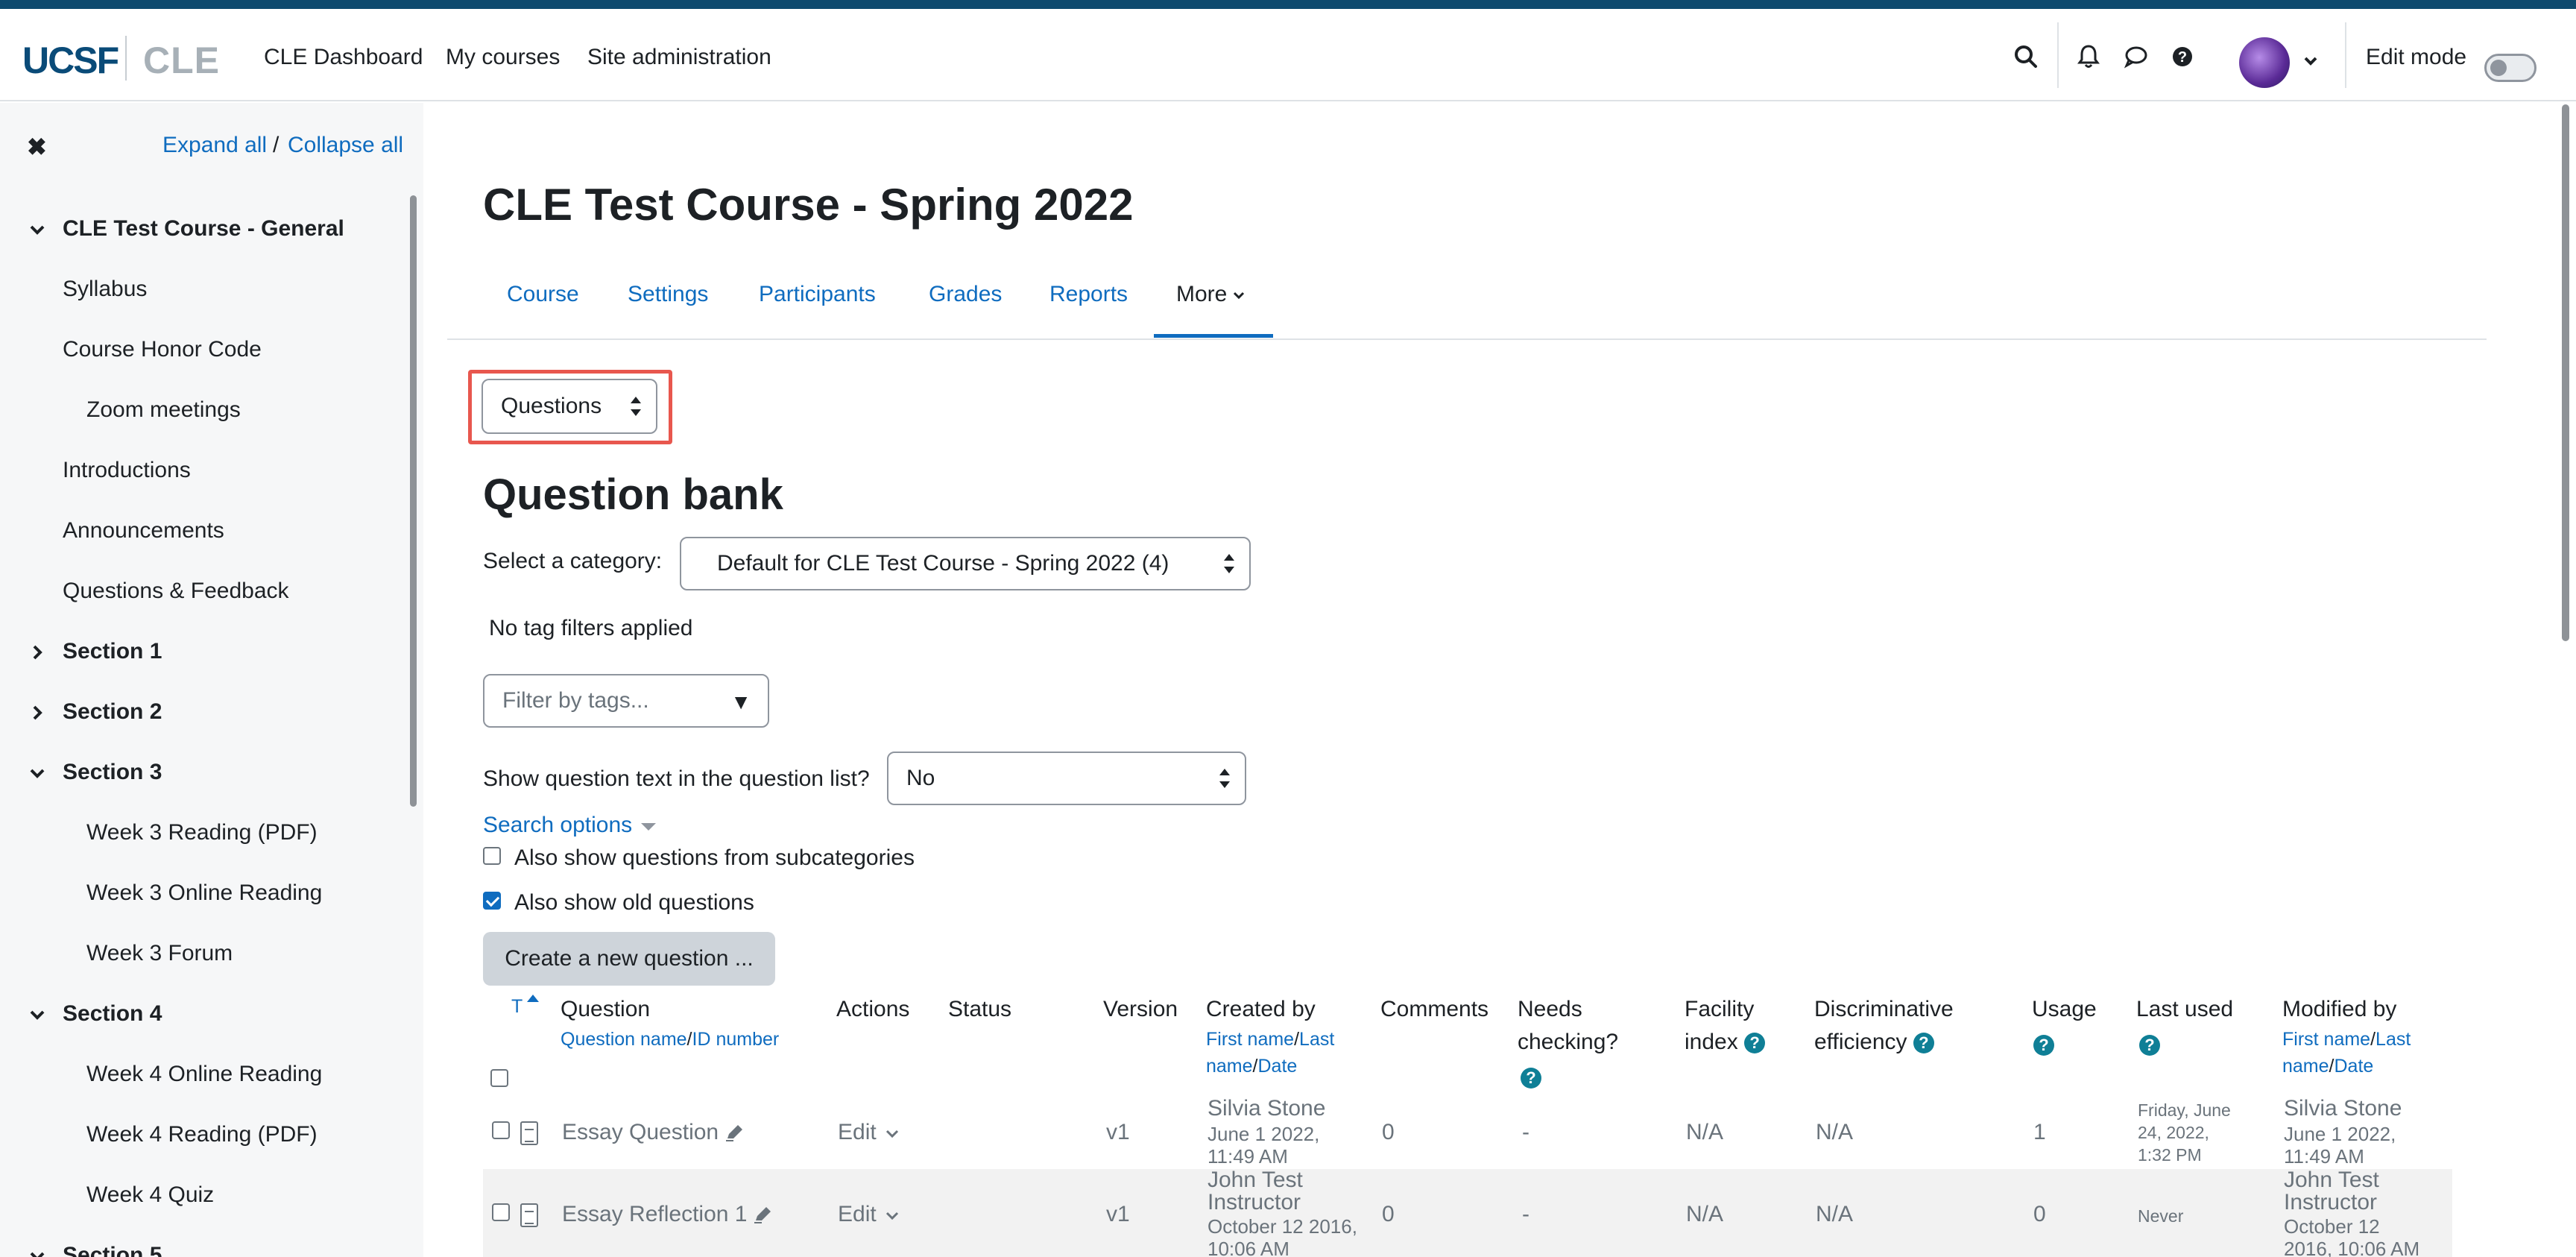 The image size is (2576, 1257). I want to click on drawer-activity-item: Week 4 Reading (PDF), so click(202, 1134).